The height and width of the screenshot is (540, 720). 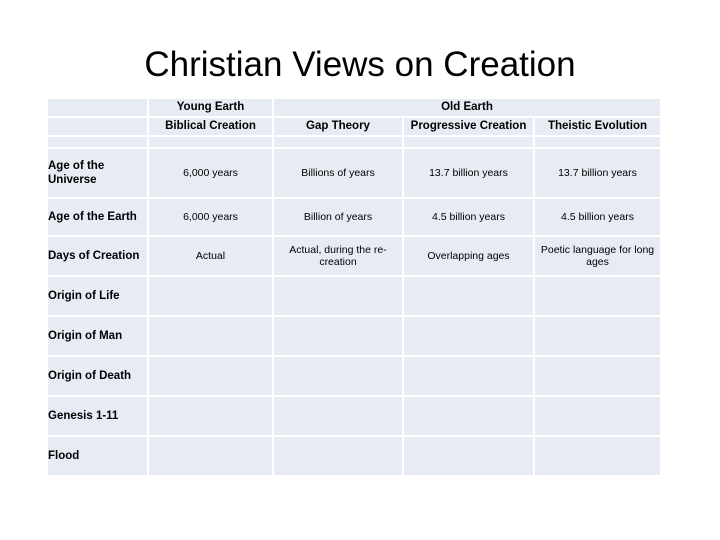 What do you see at coordinates (97, 416) in the screenshot?
I see `row-label-genesis-1-11: Genesis 1-11` at bounding box center [97, 416].